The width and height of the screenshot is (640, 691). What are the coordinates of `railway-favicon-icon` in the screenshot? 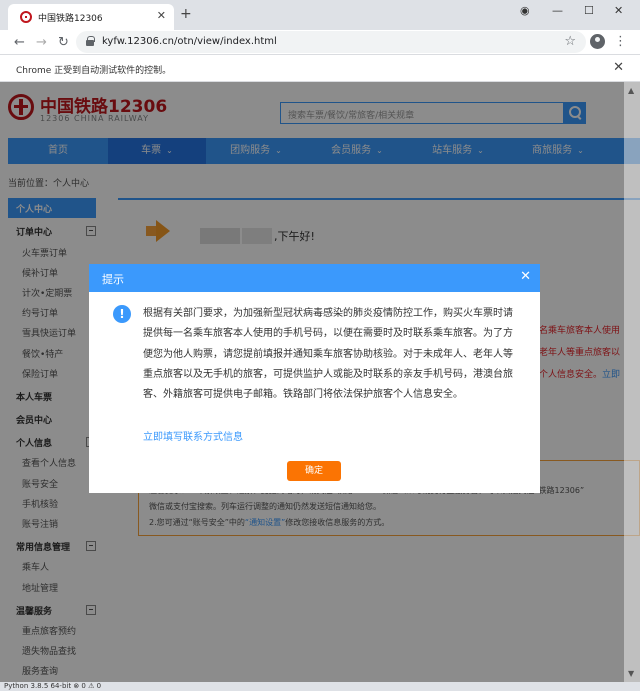 It's located at (26, 17).